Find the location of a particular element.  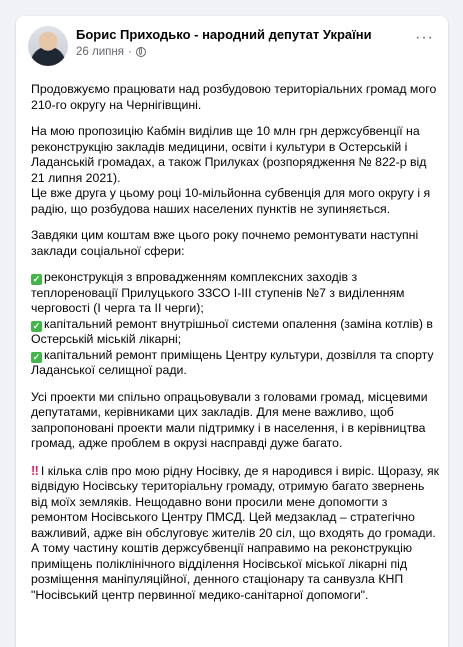

post-date: 26 липня is located at coordinates (100, 52).